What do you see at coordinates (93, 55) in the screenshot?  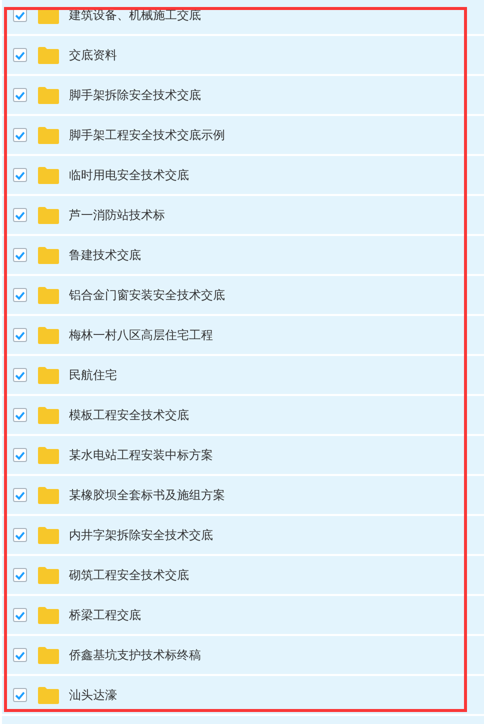 I see `folder-name: 交底资料` at bounding box center [93, 55].